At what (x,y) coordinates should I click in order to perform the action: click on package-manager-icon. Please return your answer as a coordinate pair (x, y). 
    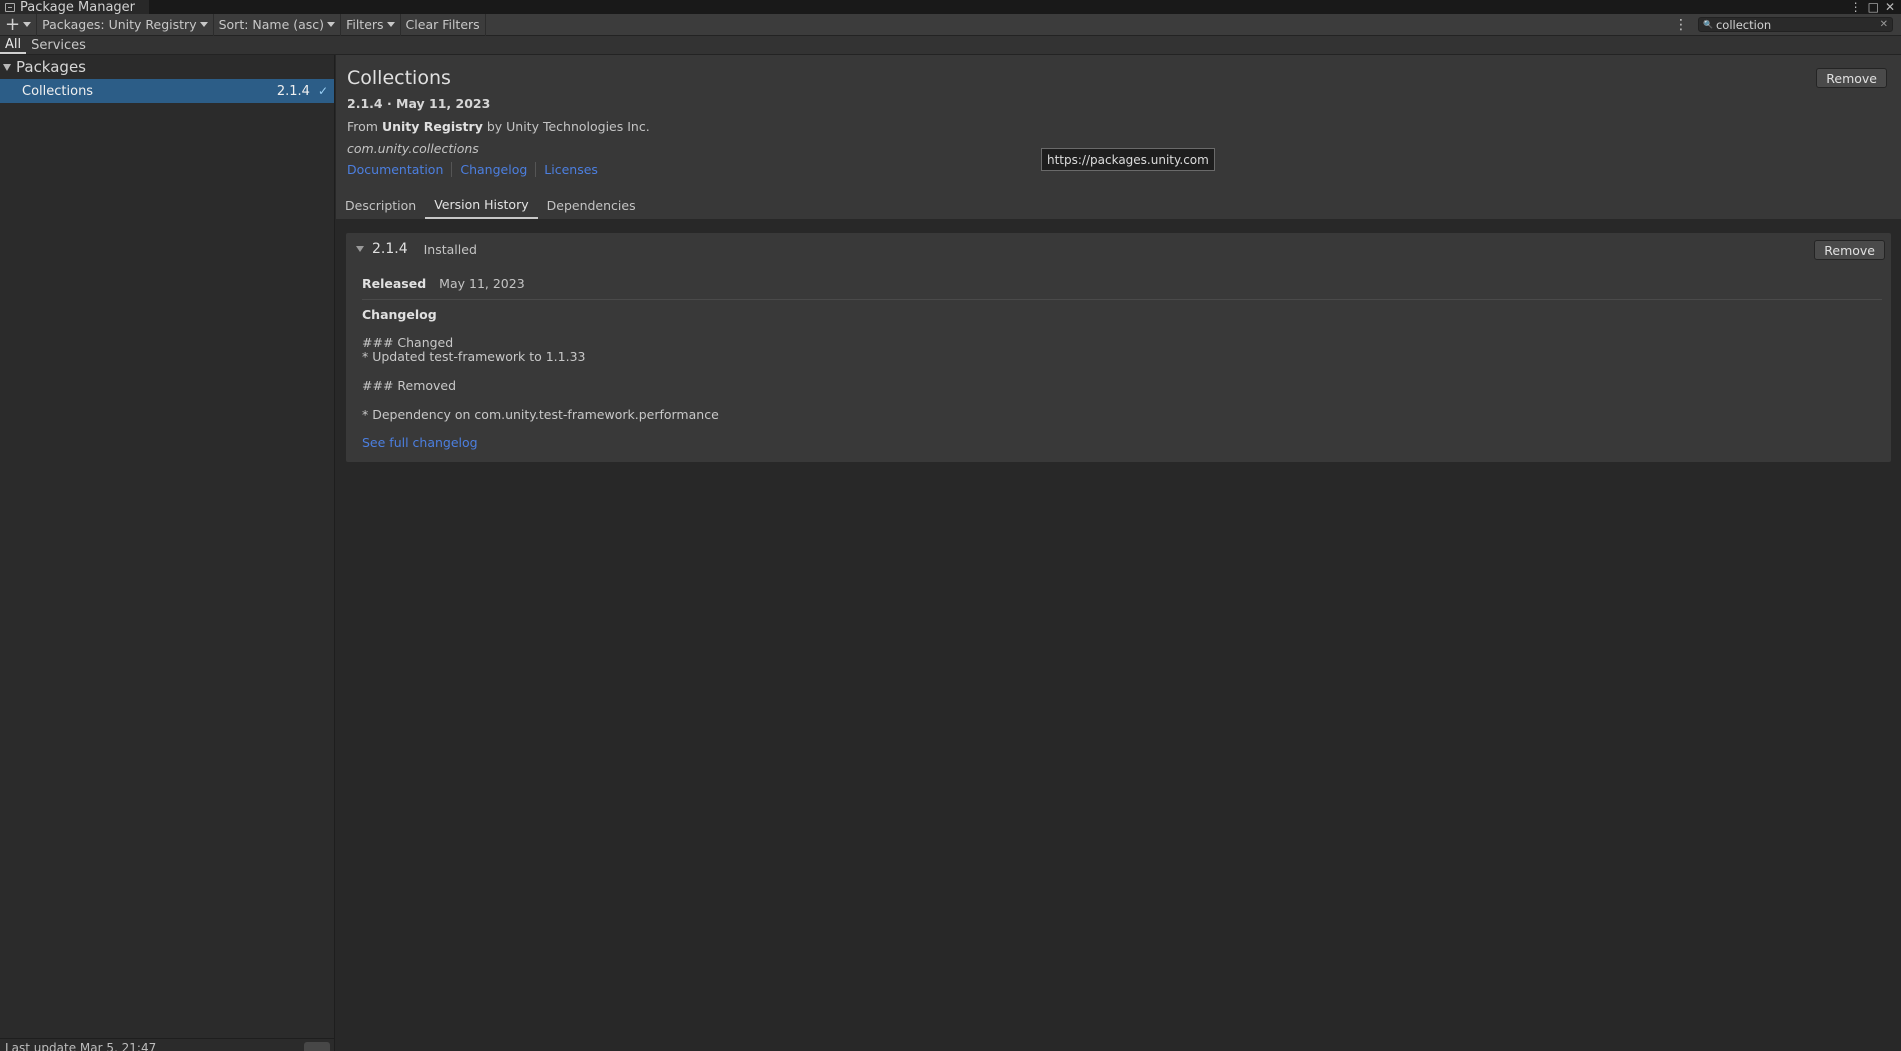
    Looking at the image, I should click on (10, 7).